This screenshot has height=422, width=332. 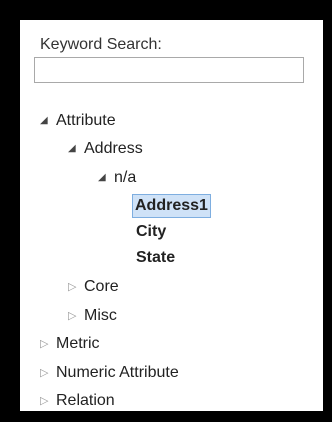 I want to click on tree-node-core: ▷ Core, so click(x=94, y=287).